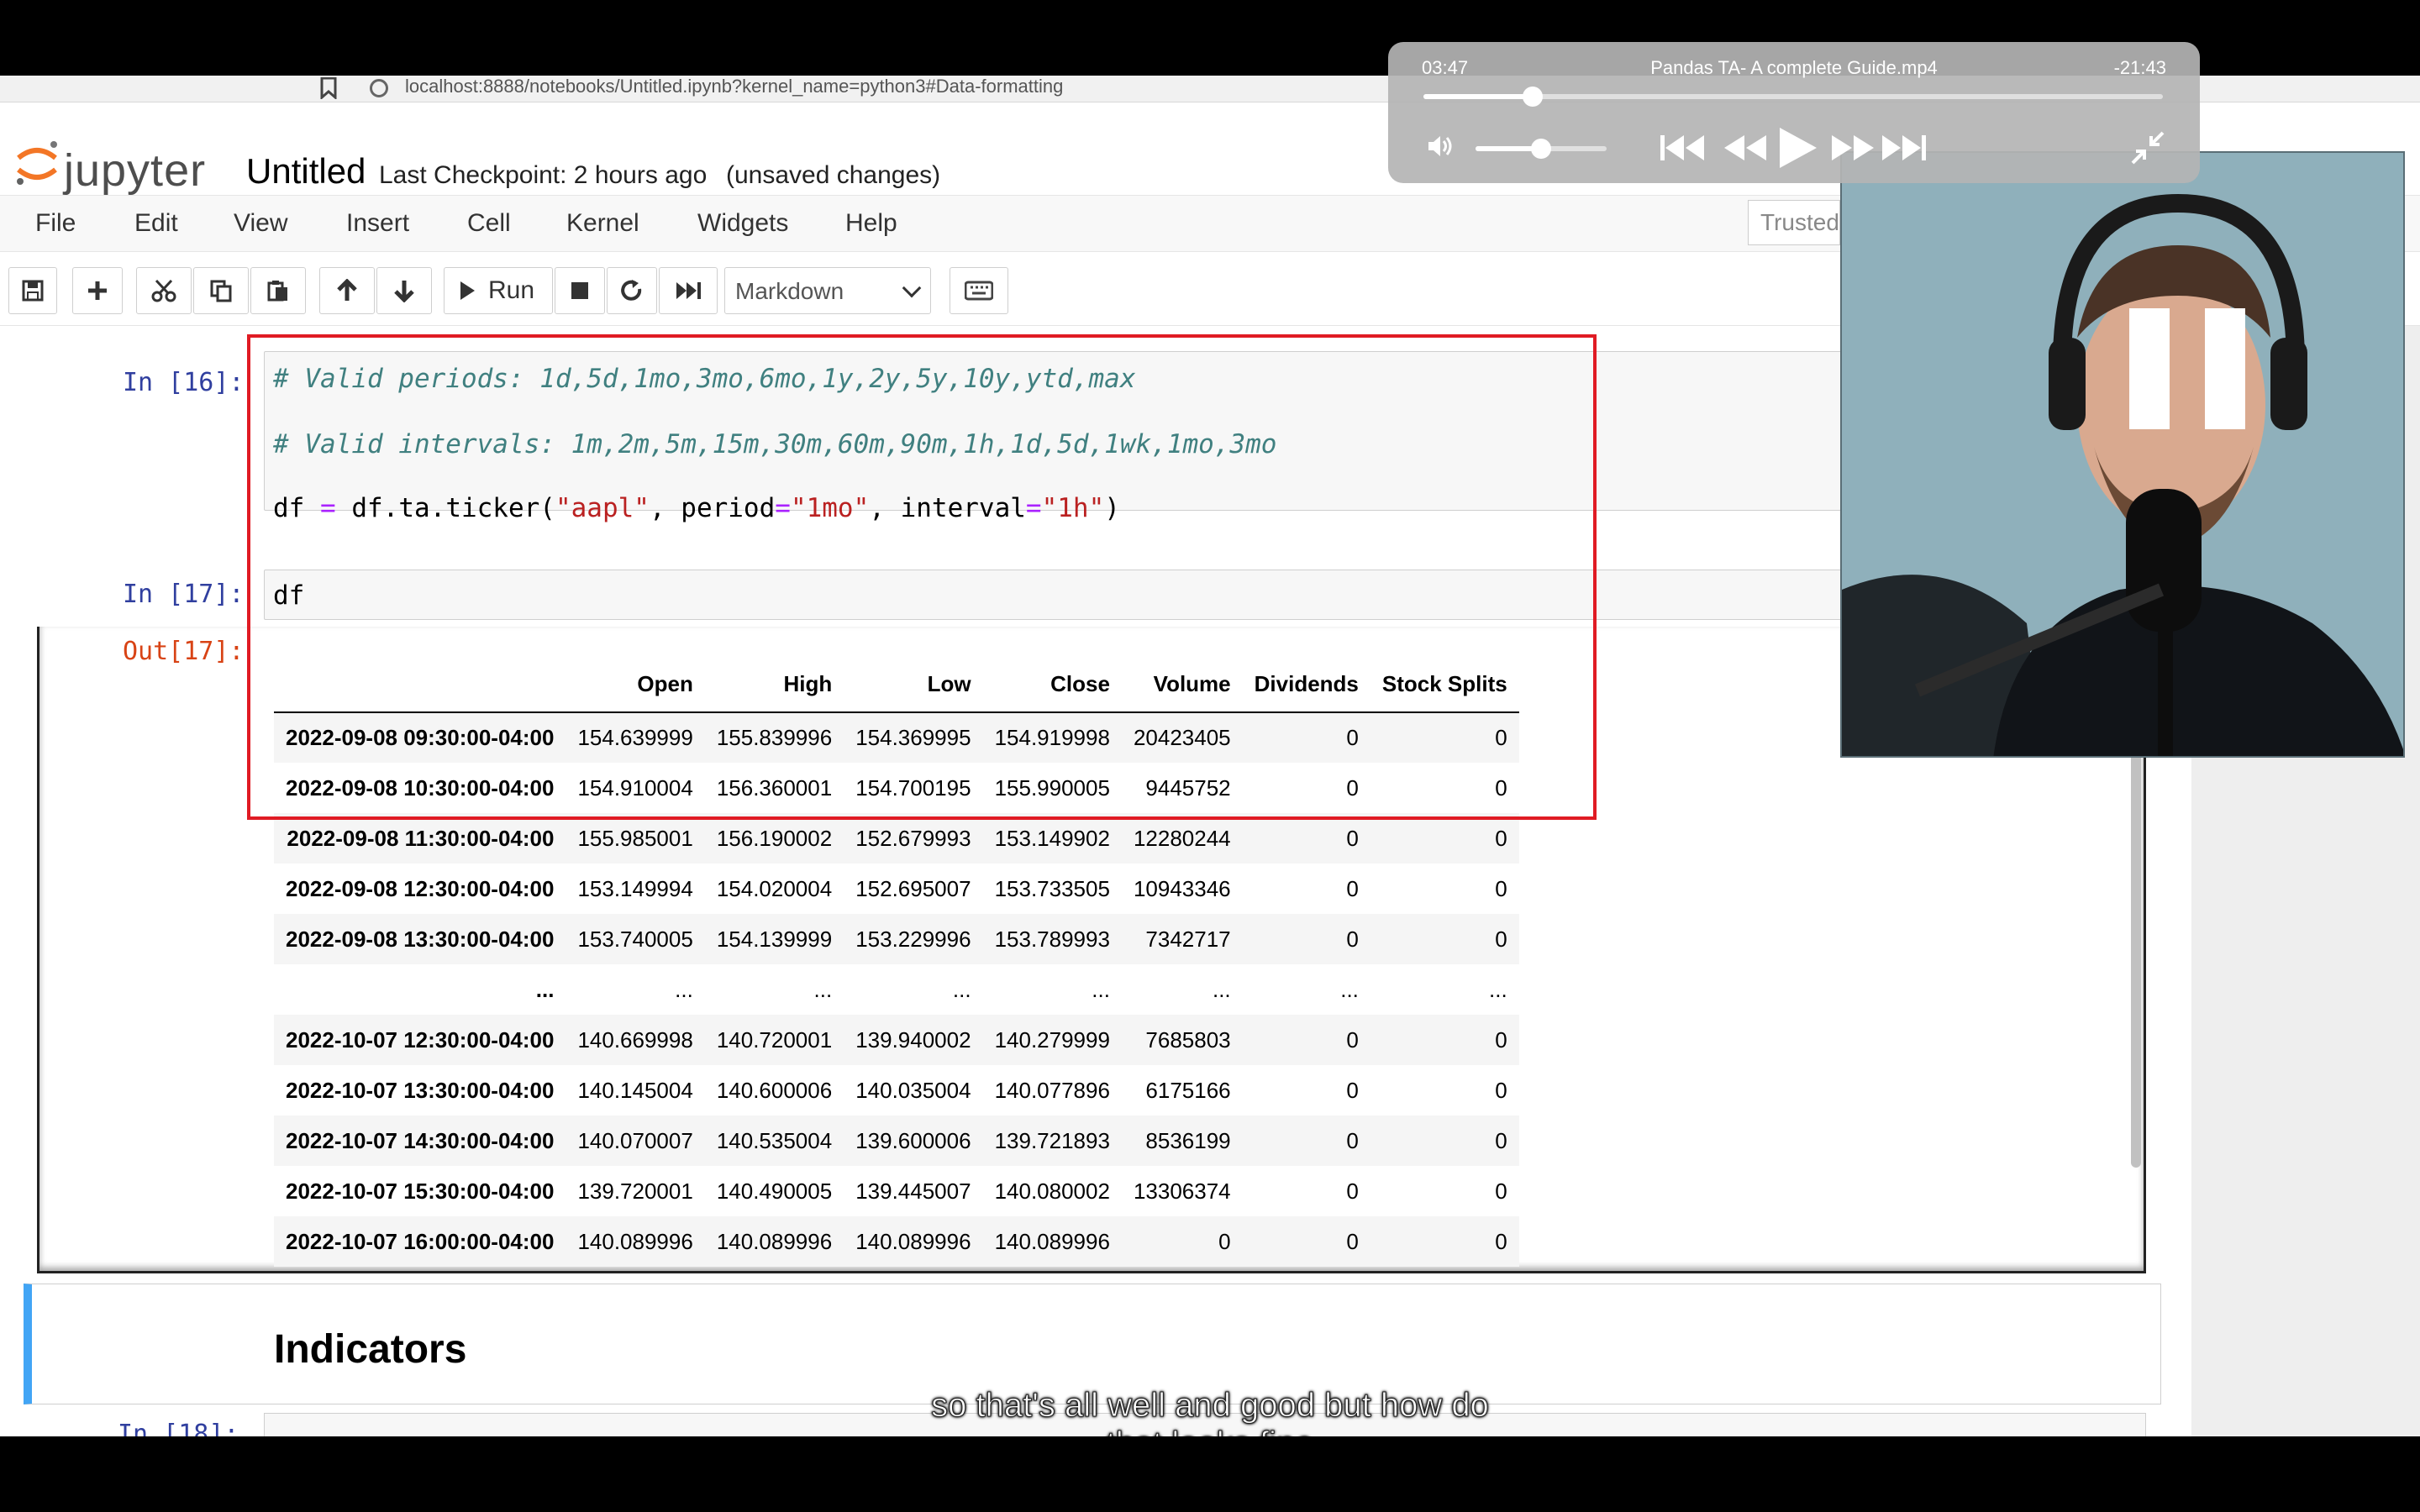 The width and height of the screenshot is (2420, 1512). I want to click on move-down-button, so click(404, 290).